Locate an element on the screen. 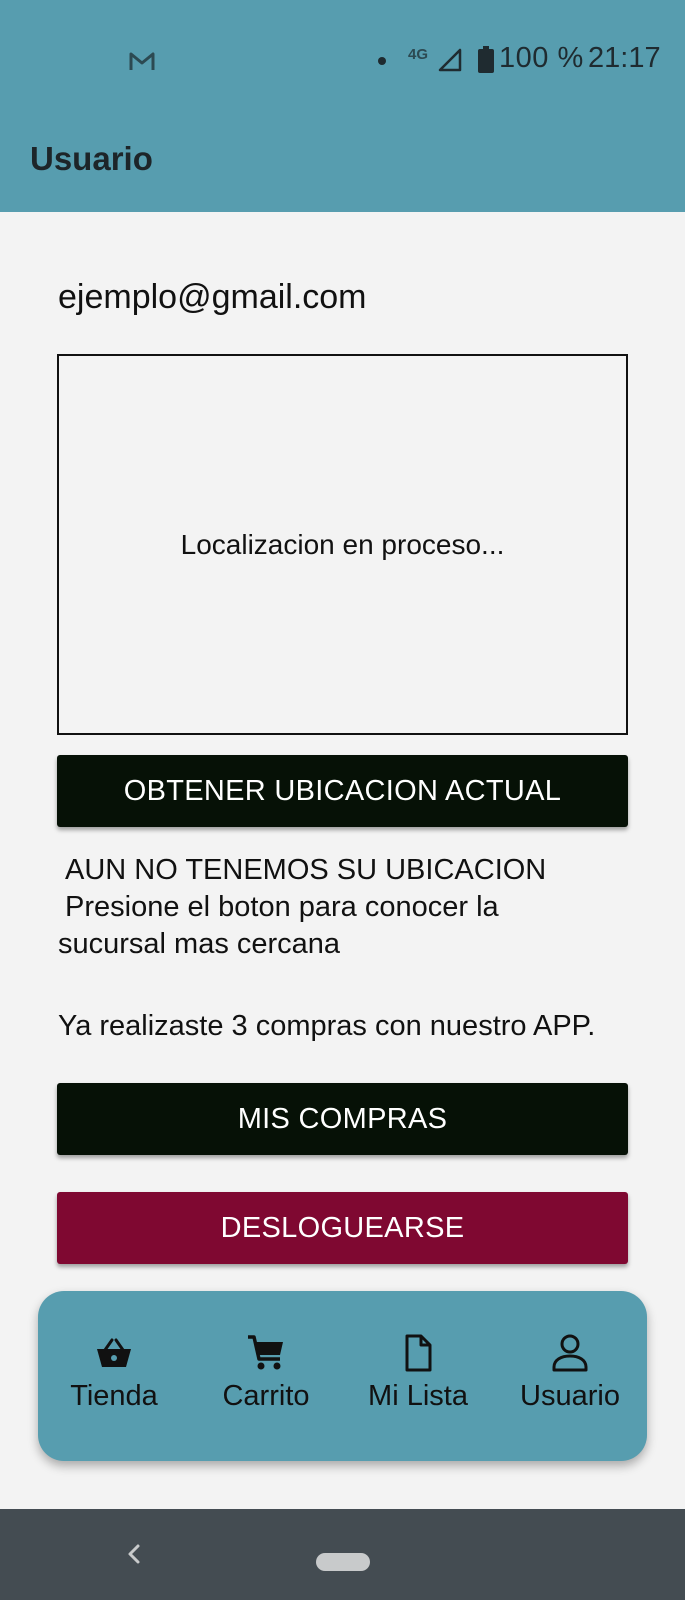 Image resolution: width=685 pixels, height=1600 pixels. basket-icon is located at coordinates (114, 1352).